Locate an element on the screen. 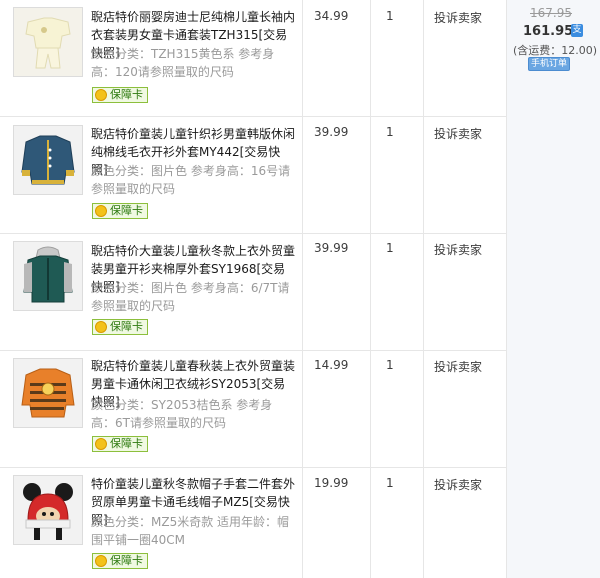 This screenshot has width=600, height=578. green-hooded-jacket-photo is located at coordinates (48, 276).